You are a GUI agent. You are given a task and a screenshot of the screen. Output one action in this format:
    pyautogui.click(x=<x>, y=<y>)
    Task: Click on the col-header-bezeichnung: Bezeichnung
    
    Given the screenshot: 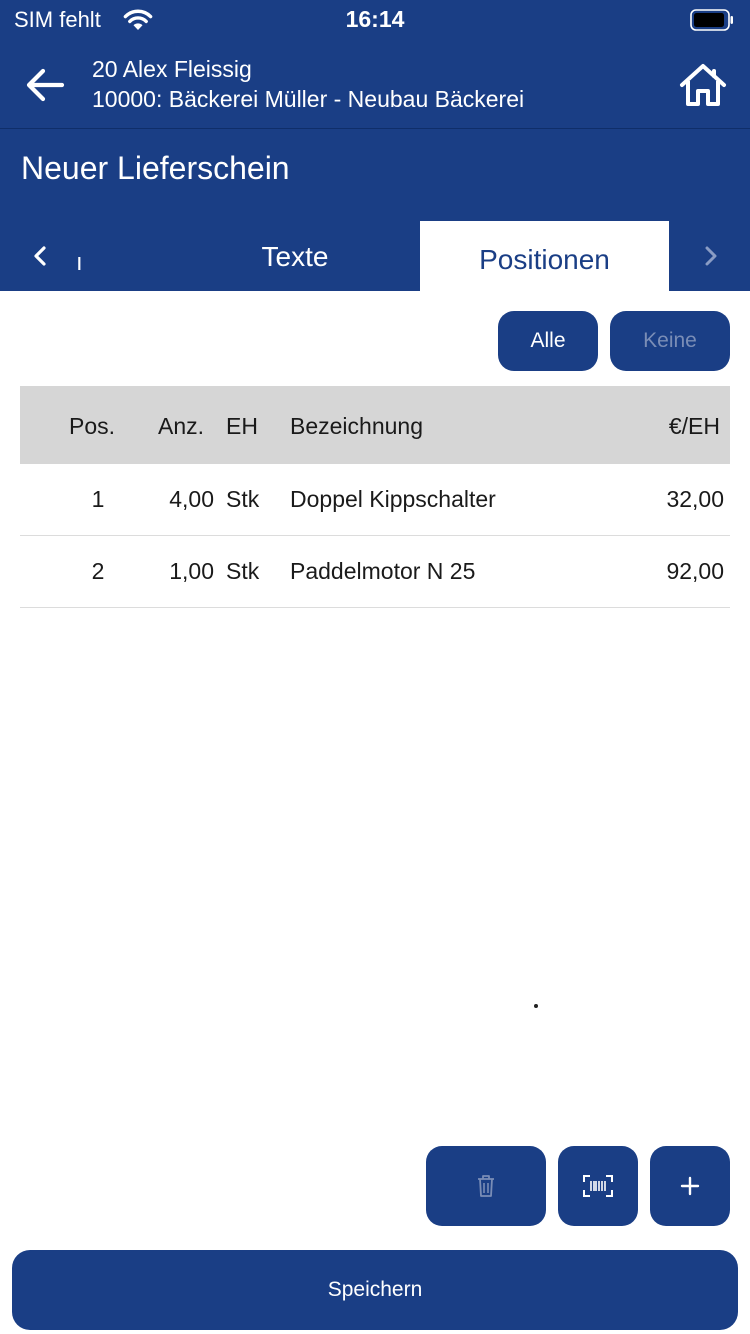 What is the action you would take?
    pyautogui.click(x=356, y=426)
    